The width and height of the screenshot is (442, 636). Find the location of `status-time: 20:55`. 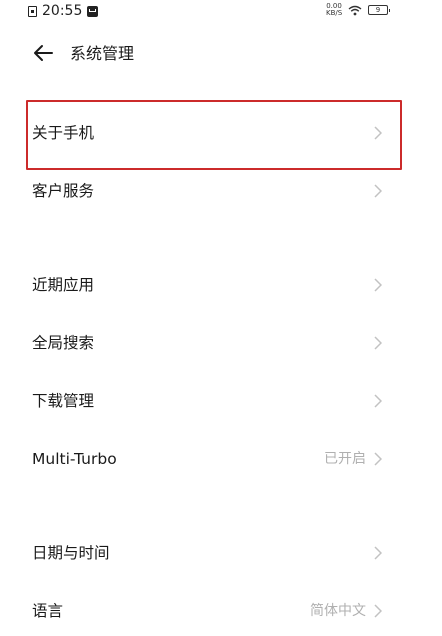

status-time: 20:55 is located at coordinates (62, 11).